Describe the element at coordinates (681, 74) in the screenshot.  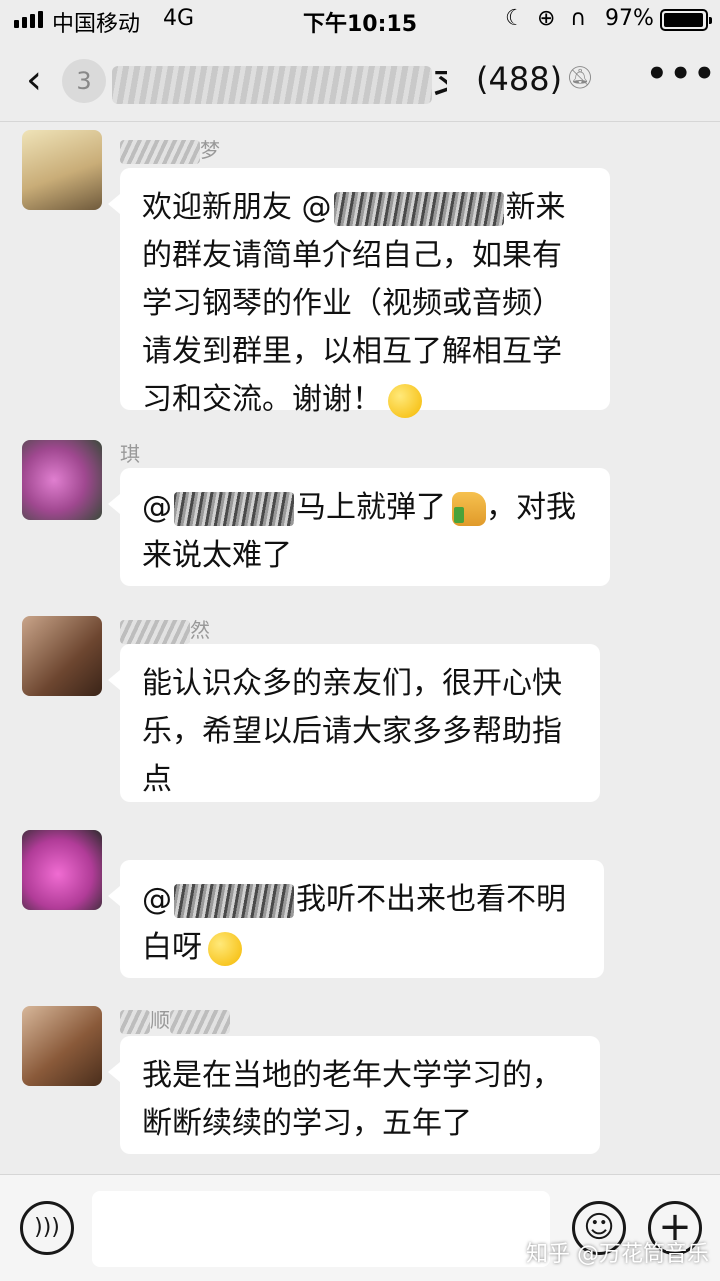
I see `more-dots-icon: •••` at that location.